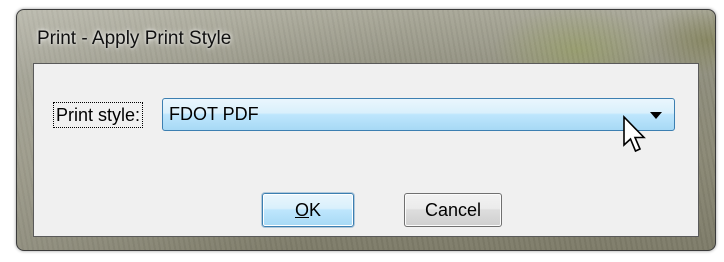  What do you see at coordinates (634, 134) in the screenshot?
I see `mouse-pointer-icon` at bounding box center [634, 134].